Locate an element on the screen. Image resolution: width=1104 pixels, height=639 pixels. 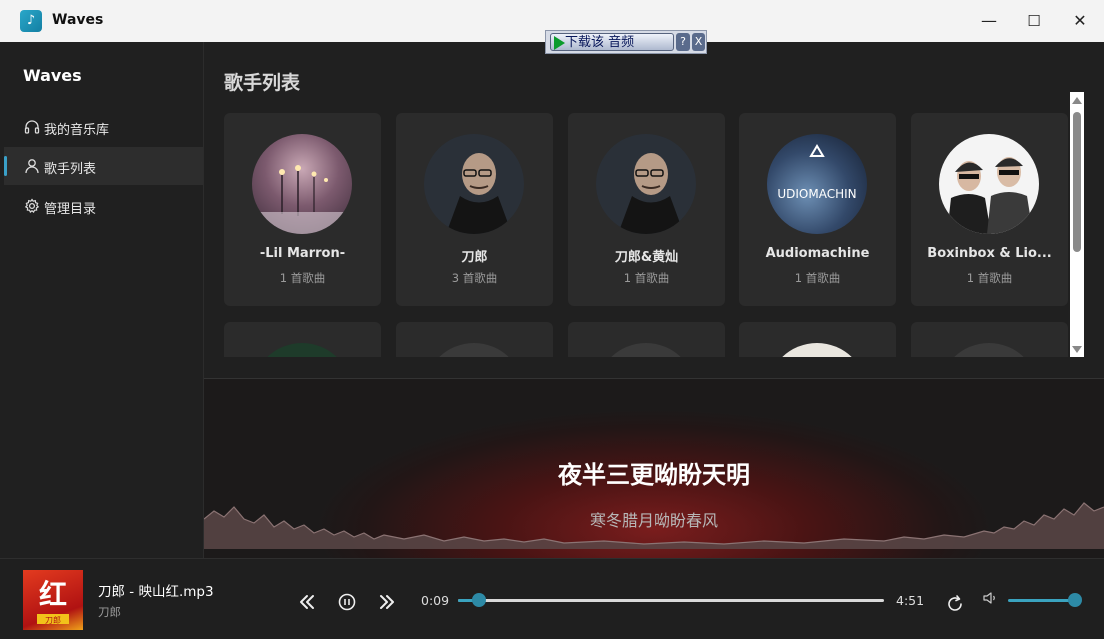
download-audio-button: 下载该 音频 is located at coordinates (612, 42).